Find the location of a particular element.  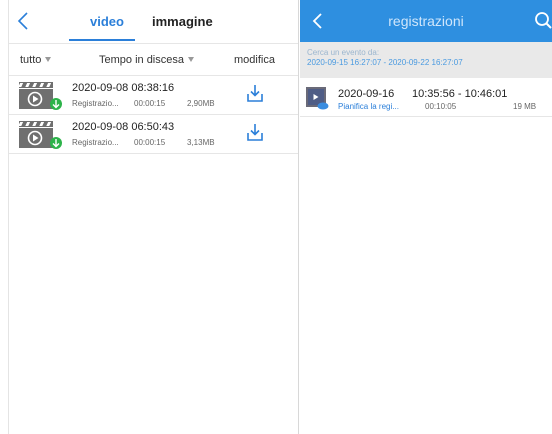

video-date: 2020-09-08 06:50:43 is located at coordinates (123, 127).